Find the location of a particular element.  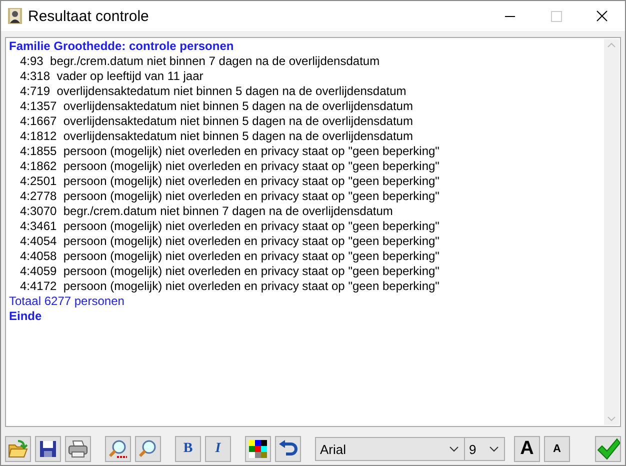

result-line: 4:1812 overlijdensaktedatum niet binnen 5 dagen na de overlijdensdatum is located at coordinates (216, 136).